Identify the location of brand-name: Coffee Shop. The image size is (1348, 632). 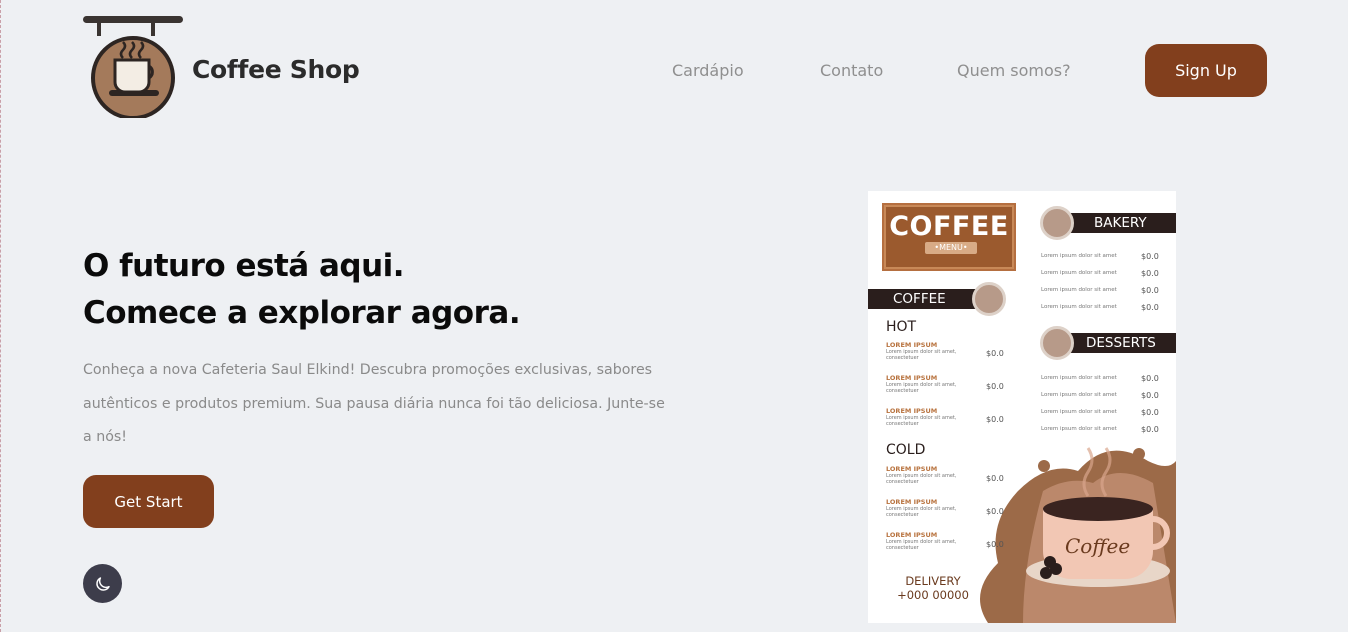
(276, 69).